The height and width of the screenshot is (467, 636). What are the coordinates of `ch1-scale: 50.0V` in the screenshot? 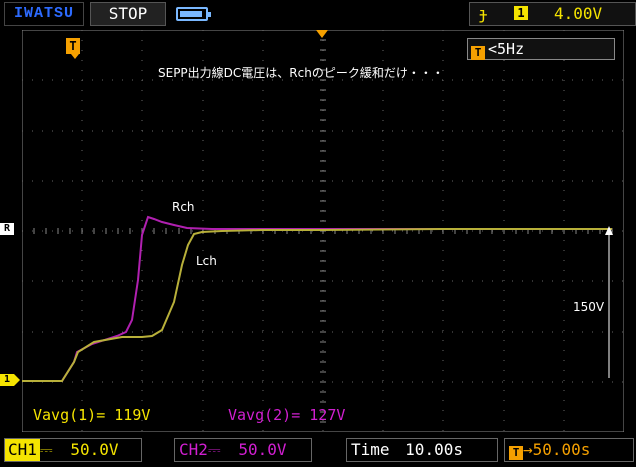 It's located at (94, 449).